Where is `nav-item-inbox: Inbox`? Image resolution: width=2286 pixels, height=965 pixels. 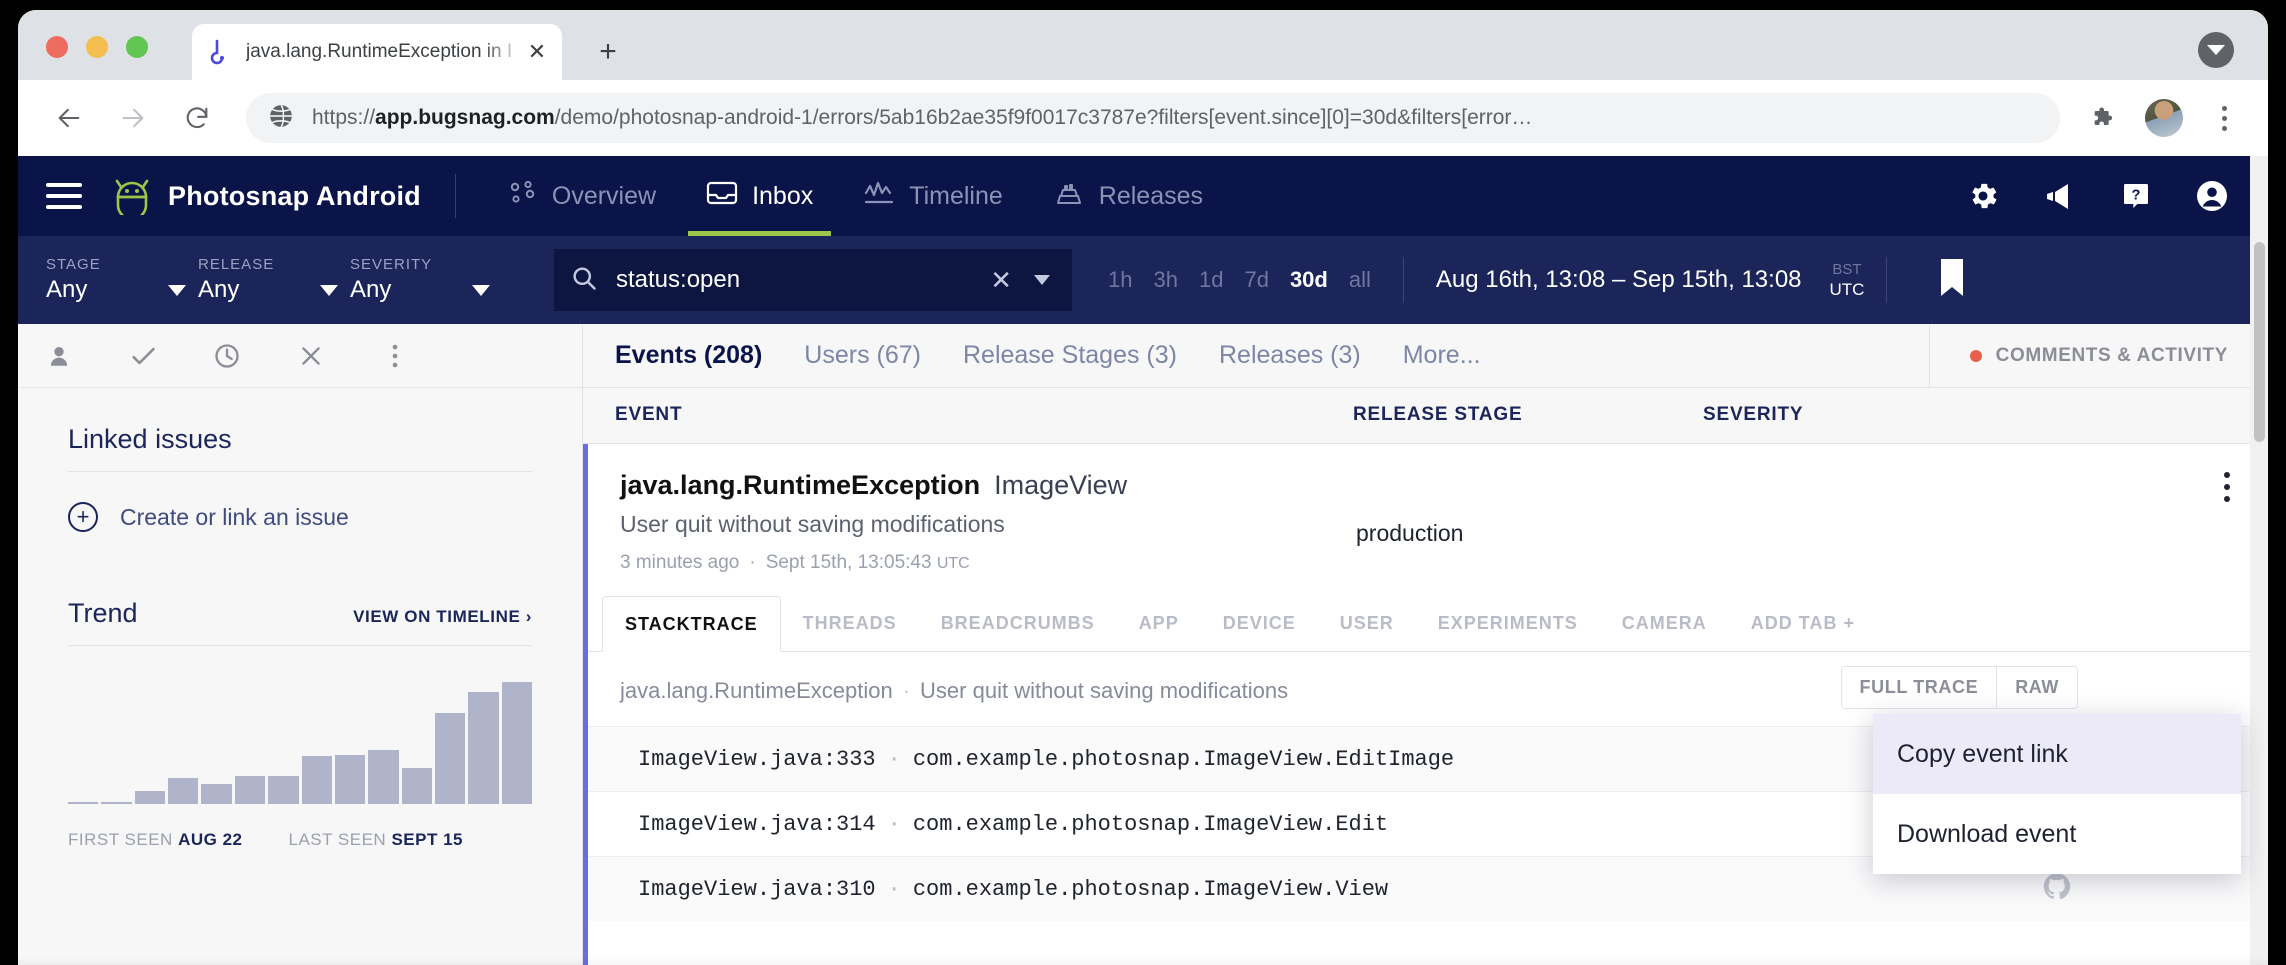 nav-item-inbox: Inbox is located at coordinates (760, 196).